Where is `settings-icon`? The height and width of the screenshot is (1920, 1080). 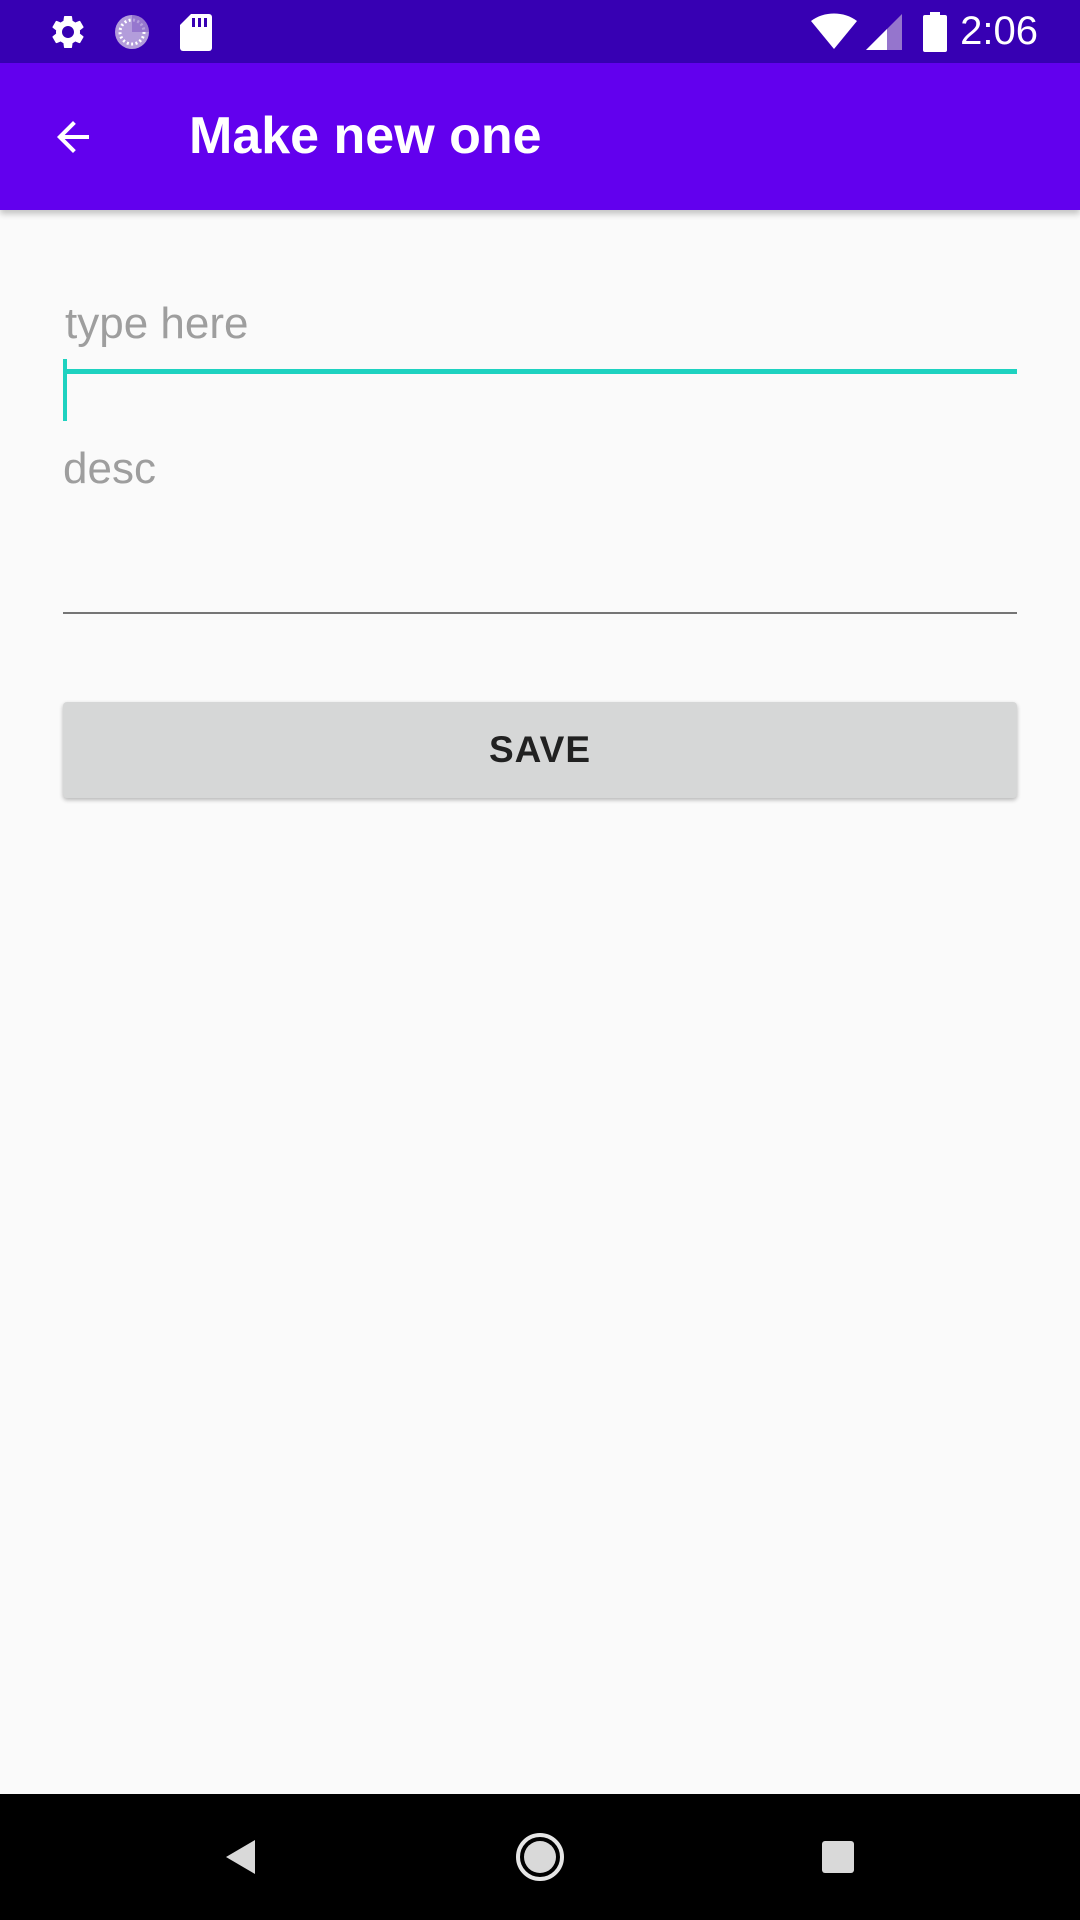
settings-icon is located at coordinates (68, 31).